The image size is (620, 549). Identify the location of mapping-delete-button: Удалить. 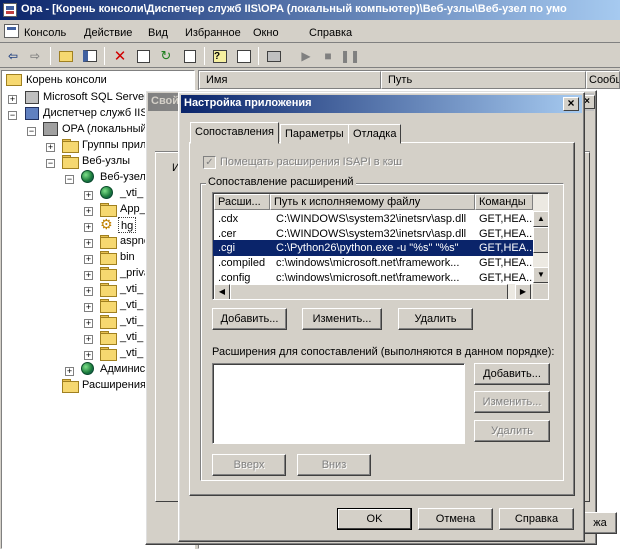
(435, 319).